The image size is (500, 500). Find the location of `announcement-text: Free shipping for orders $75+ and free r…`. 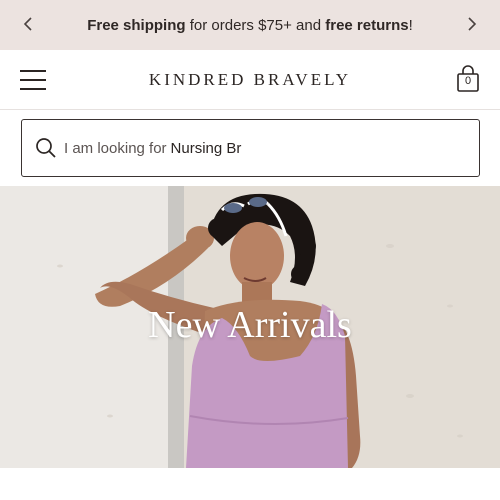

announcement-text: Free shipping for orders $75+ and free r… is located at coordinates (250, 25).